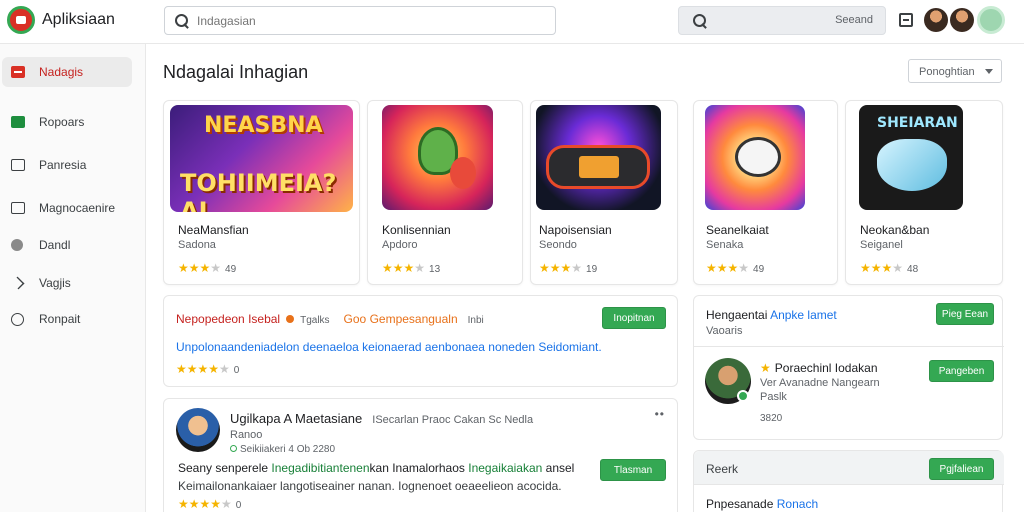 Image resolution: width=1024 pixels, height=512 pixels. Describe the element at coordinates (765, 192) in the screenshot. I see `app-card: Seanelkaiat Senaka ★★★★ 49` at that location.